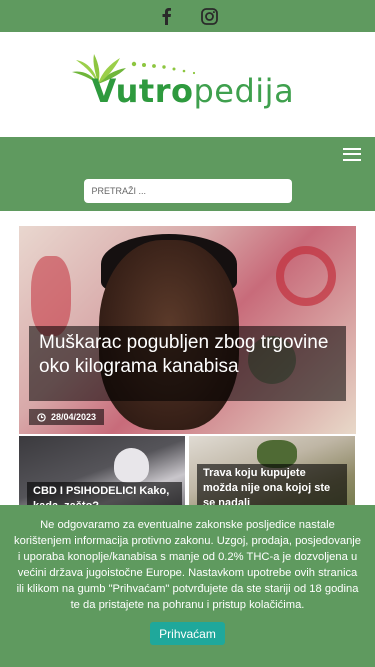 This screenshot has width=375, height=667. What do you see at coordinates (187, 154) in the screenshot?
I see `nav-bar` at bounding box center [187, 154].